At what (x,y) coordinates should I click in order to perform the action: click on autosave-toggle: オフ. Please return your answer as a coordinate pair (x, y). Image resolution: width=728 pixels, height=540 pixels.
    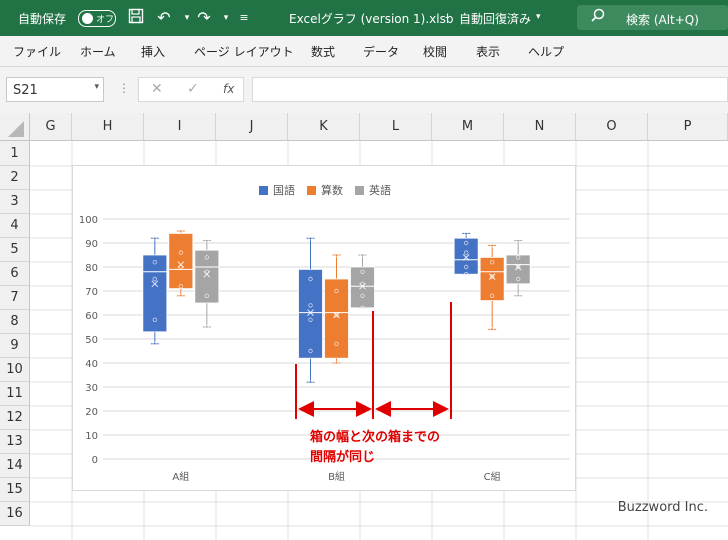
    Looking at the image, I should click on (97, 18).